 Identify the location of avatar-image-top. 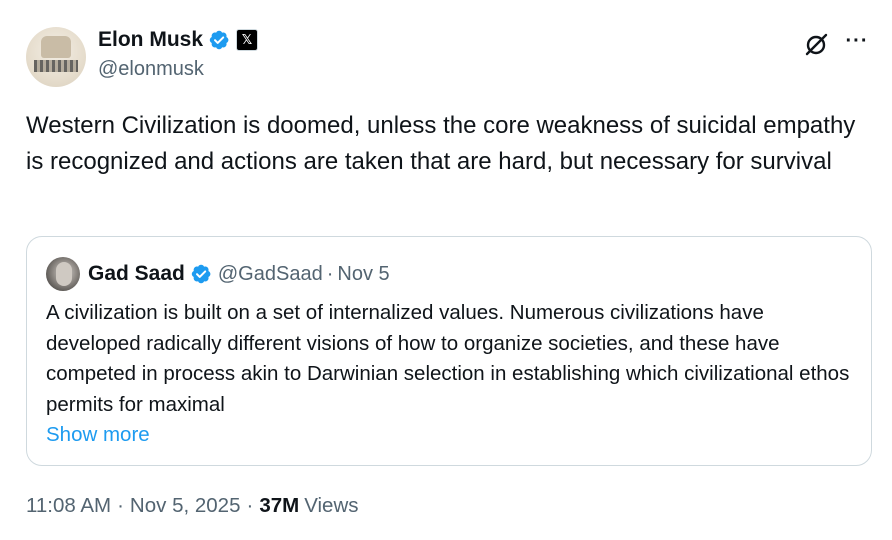
(56, 47).